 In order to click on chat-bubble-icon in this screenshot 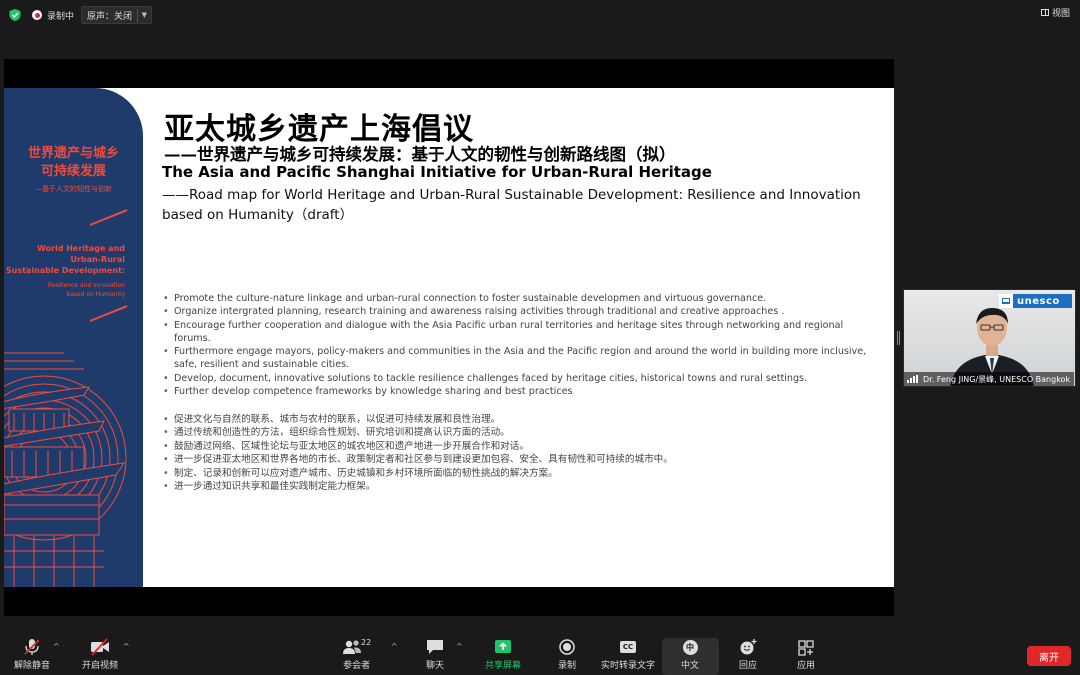, I will do `click(435, 647)`.